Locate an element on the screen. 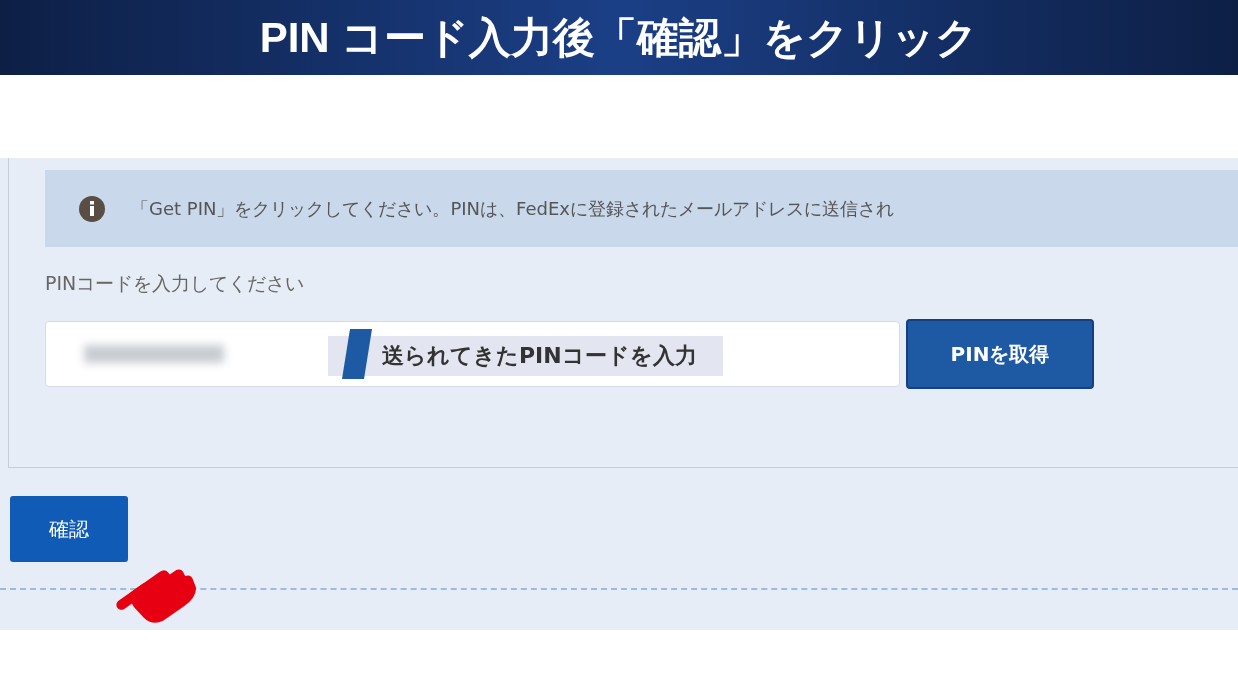 The height and width of the screenshot is (676, 1238). info-icon is located at coordinates (92, 208).